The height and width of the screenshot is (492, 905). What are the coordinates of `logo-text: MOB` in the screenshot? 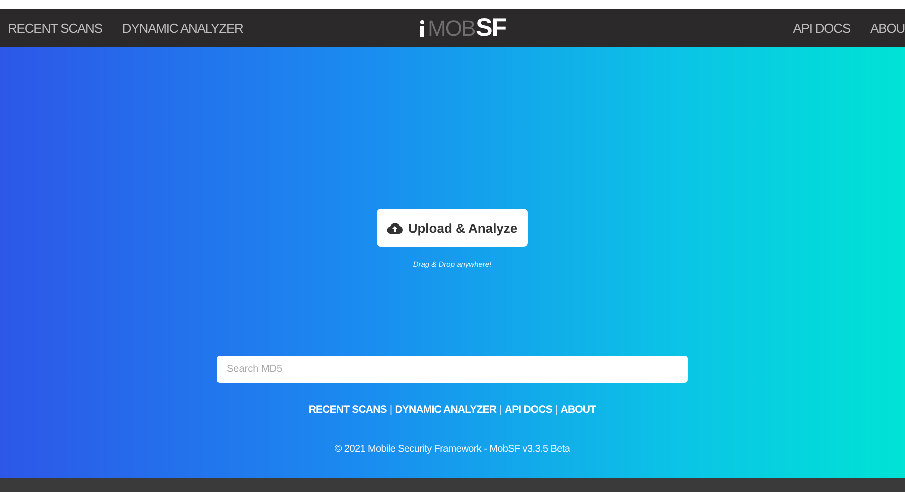 It's located at (452, 29).